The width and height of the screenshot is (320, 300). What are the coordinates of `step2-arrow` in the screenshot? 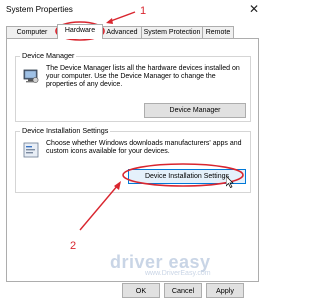 It's located at (99, 207).